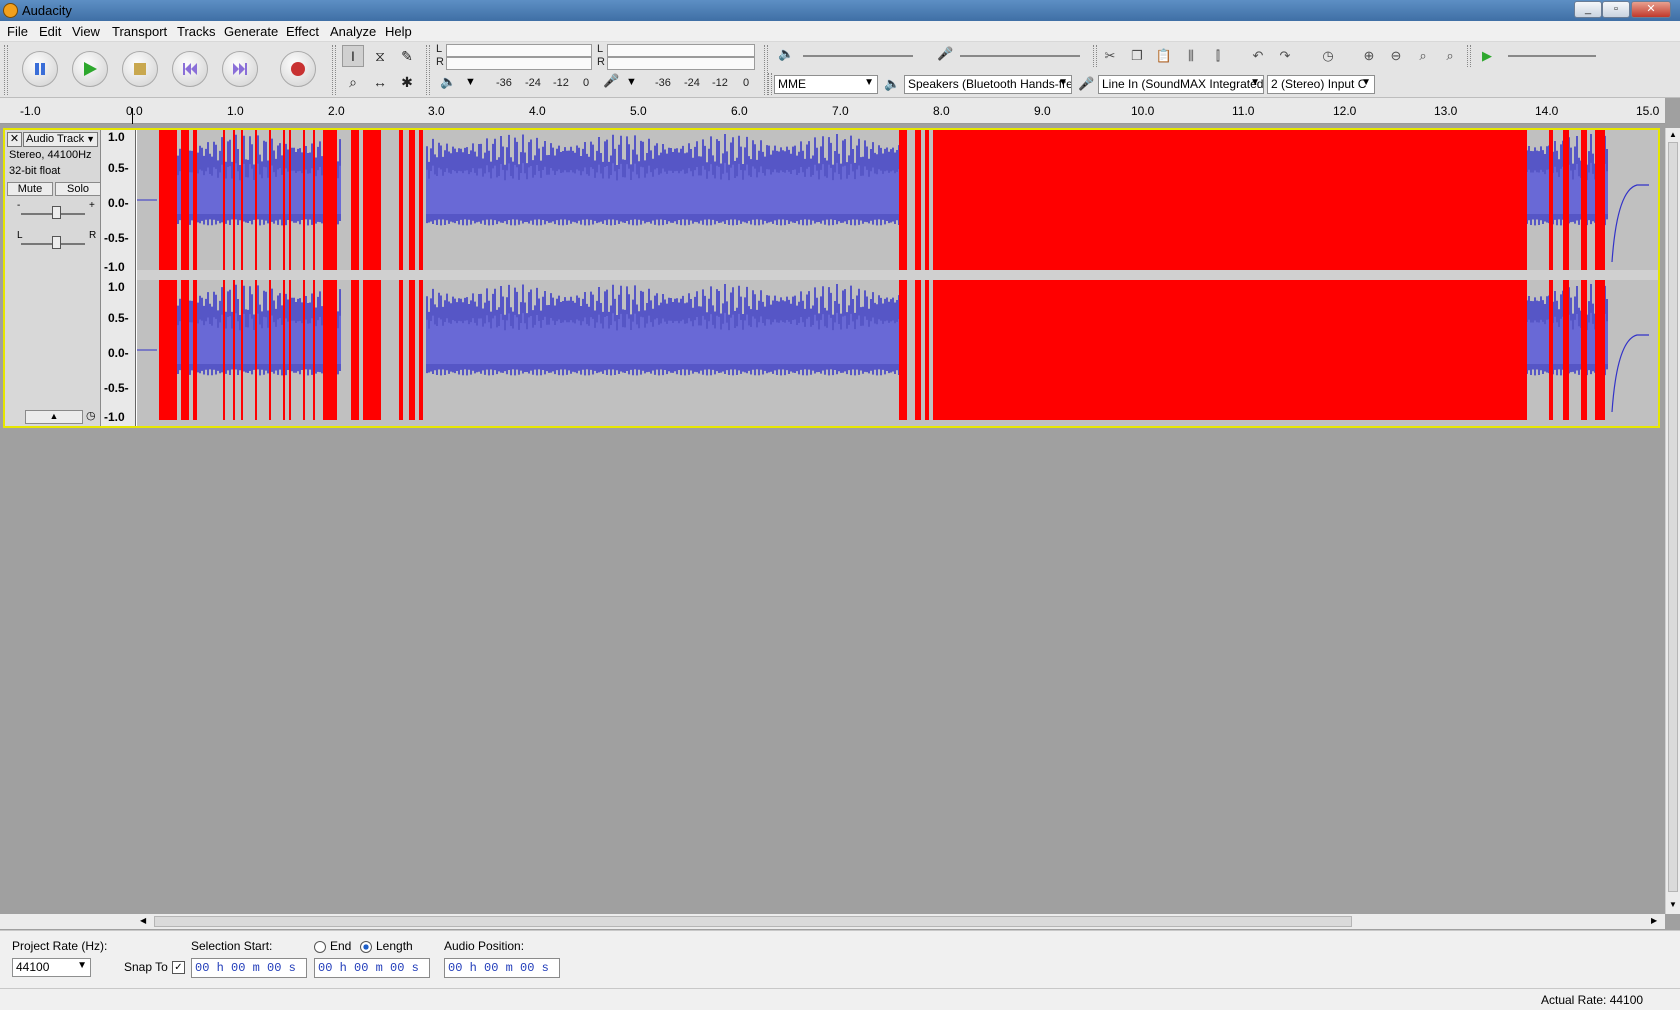  I want to click on zoom-in-button: ⊕, so click(1369, 56).